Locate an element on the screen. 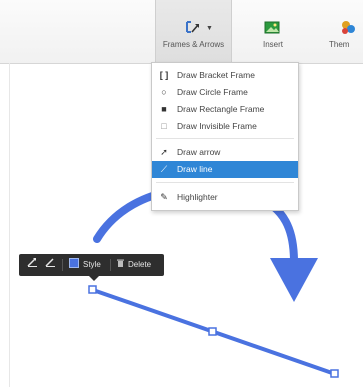 This screenshot has height=387, width=363. style-button: Style is located at coordinates (85, 265).